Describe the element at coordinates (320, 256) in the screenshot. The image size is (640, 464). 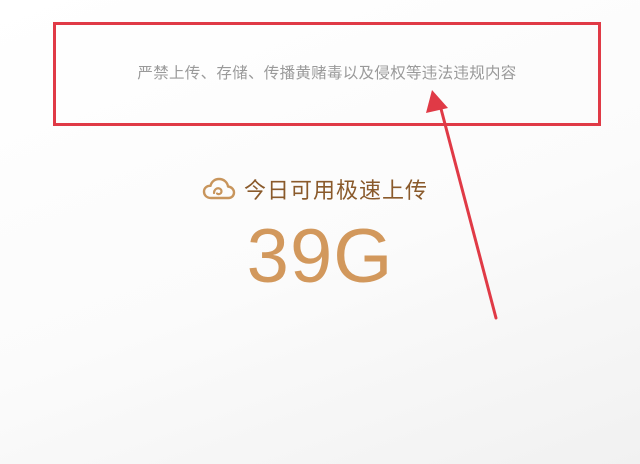
I see `quota-value: 39G` at that location.